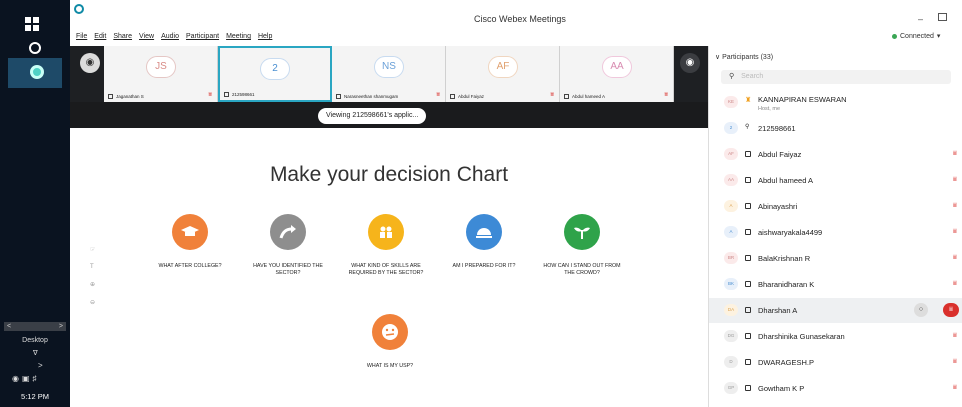 This screenshot has width=962, height=407. I want to click on participant-row: AA Abdul hameed A ⩸, so click(835, 180).